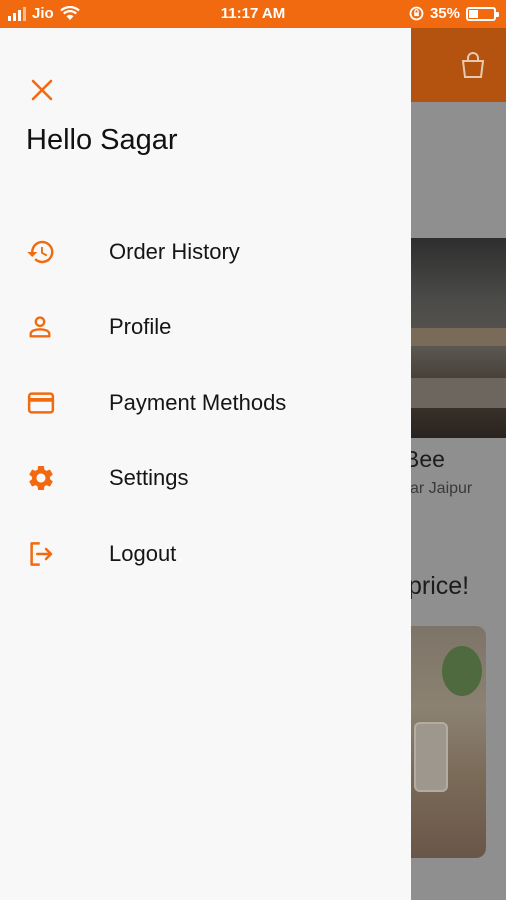 This screenshot has height=900, width=506. I want to click on restaurant-location: ar Jaipur, so click(441, 488).